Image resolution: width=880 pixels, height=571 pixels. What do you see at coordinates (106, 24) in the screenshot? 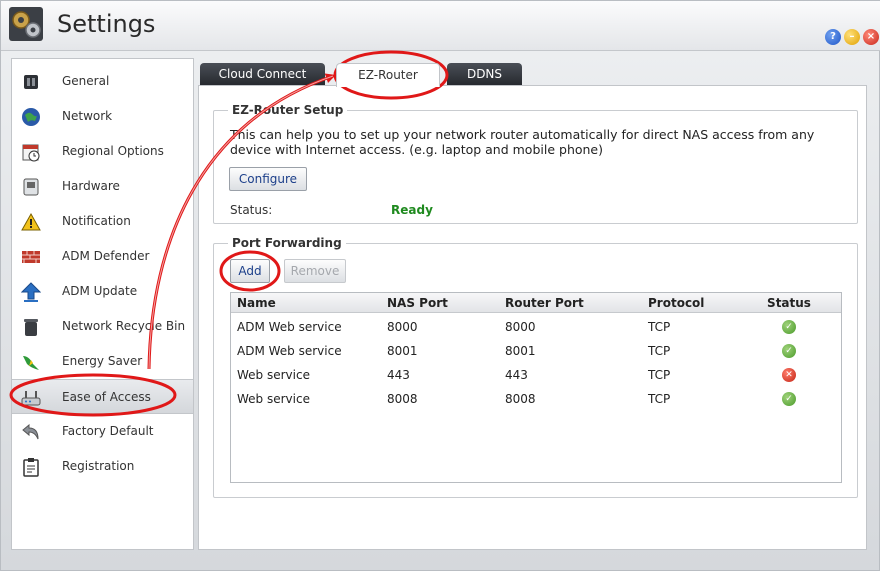
I see `window-title: Settings` at bounding box center [106, 24].